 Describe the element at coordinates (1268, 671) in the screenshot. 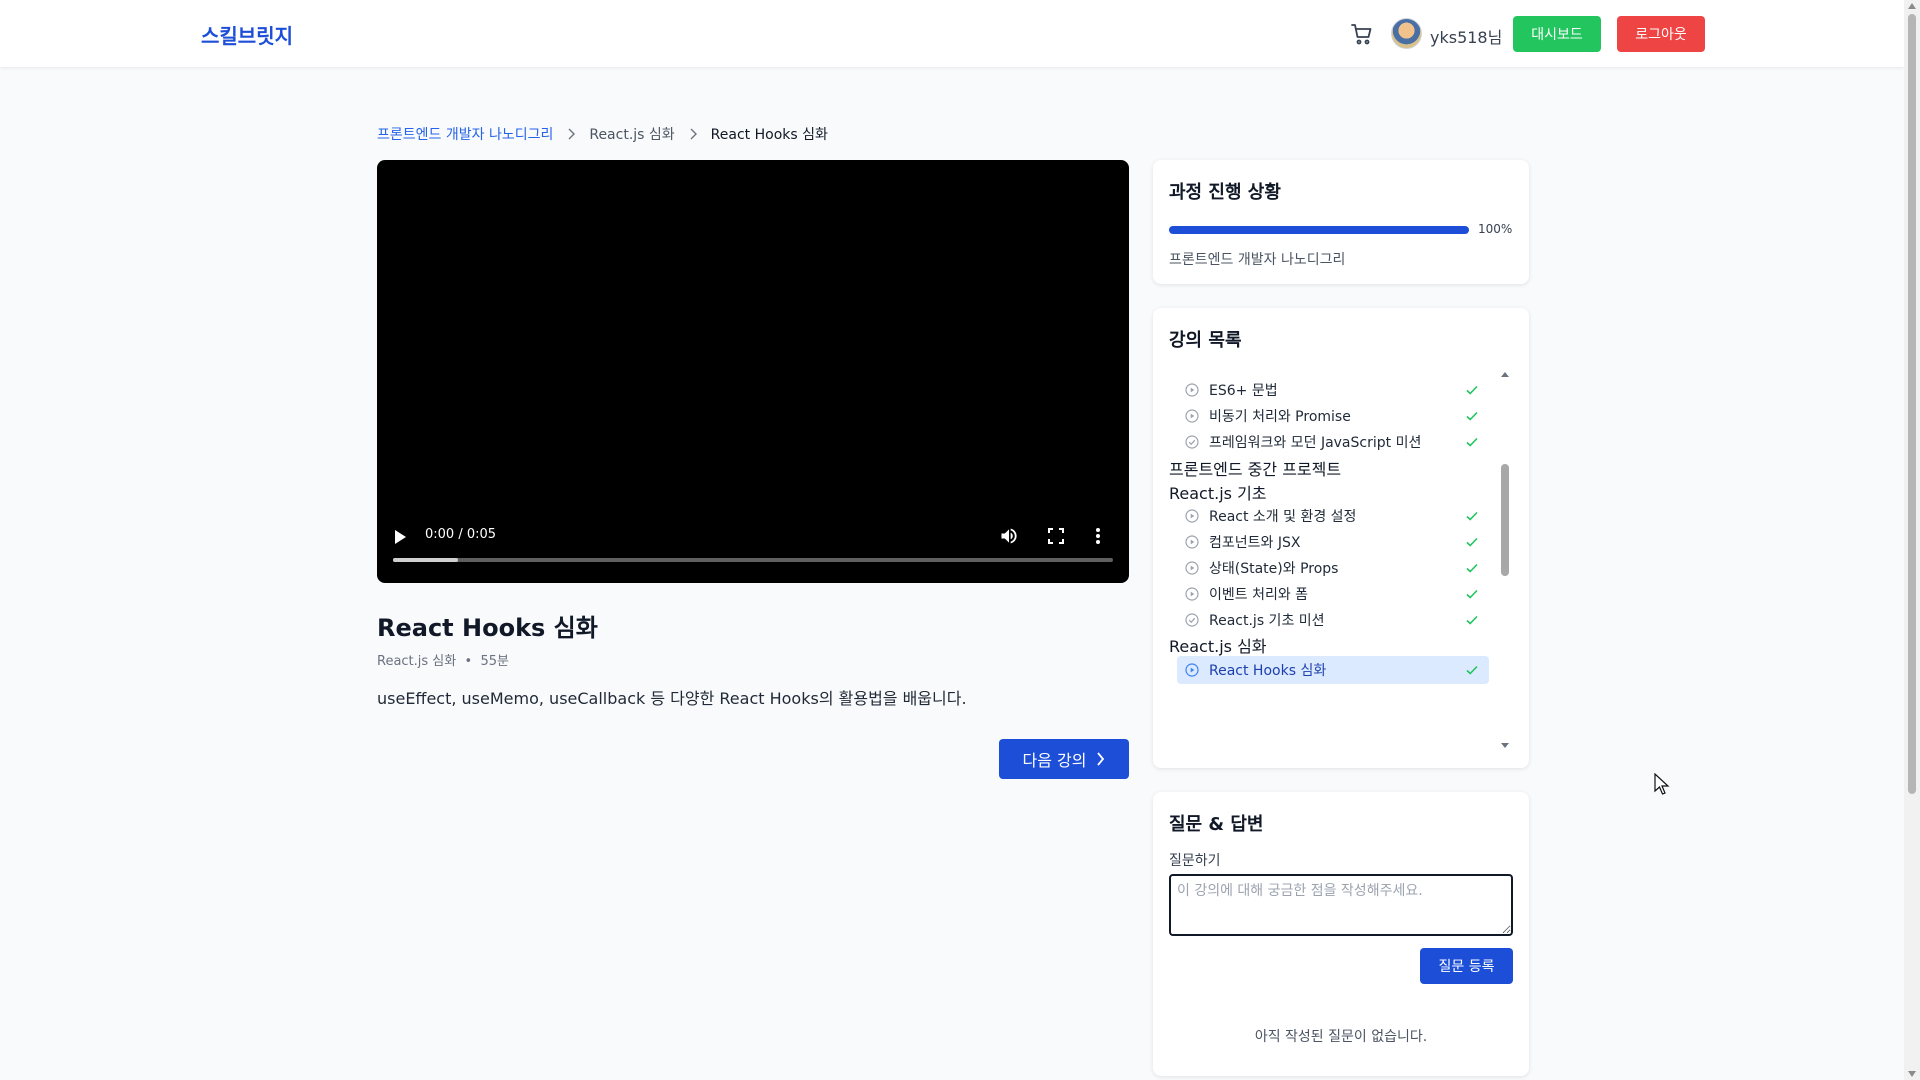

I see `list-item-label: React Hooks 심화` at that location.